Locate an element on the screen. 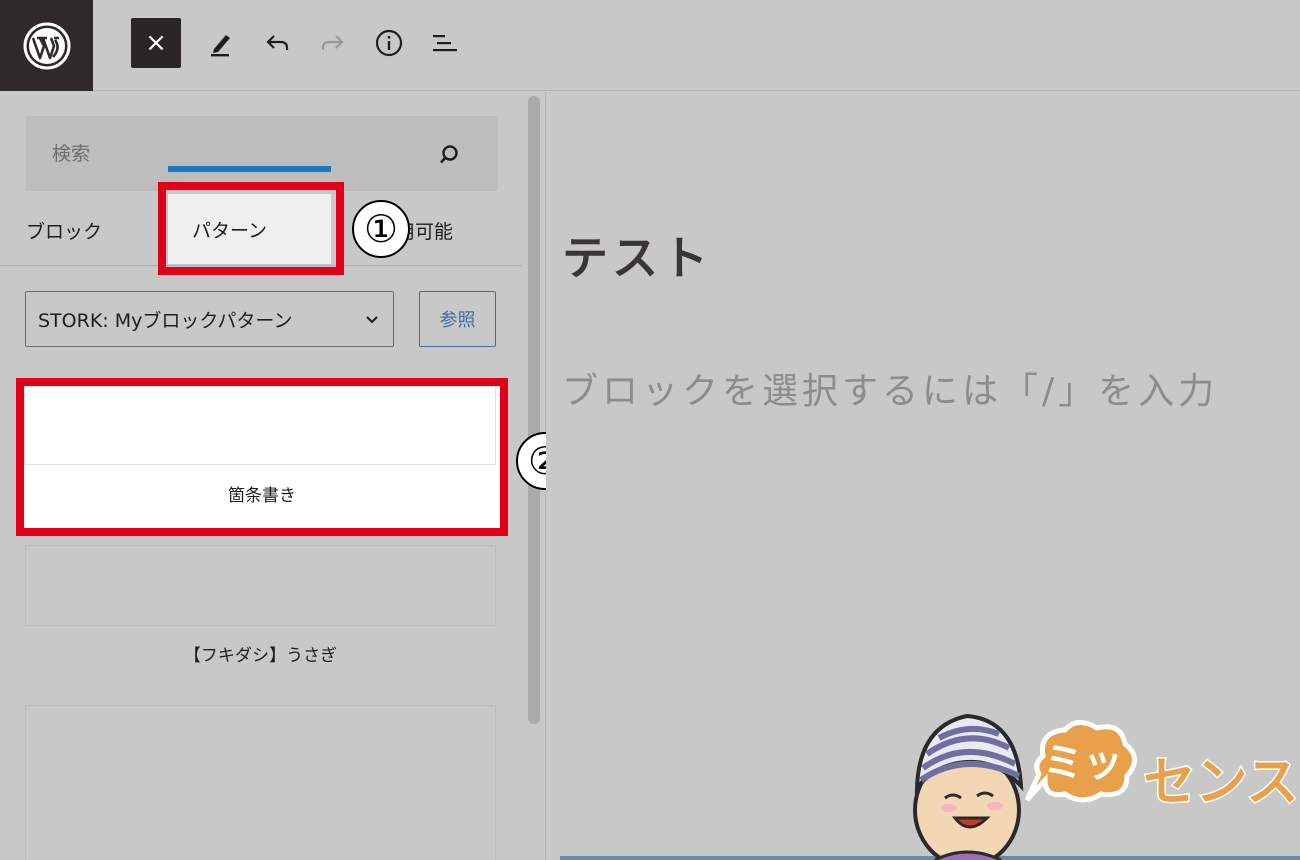 The width and height of the screenshot is (1300, 860). pencil-icon is located at coordinates (220, 46).